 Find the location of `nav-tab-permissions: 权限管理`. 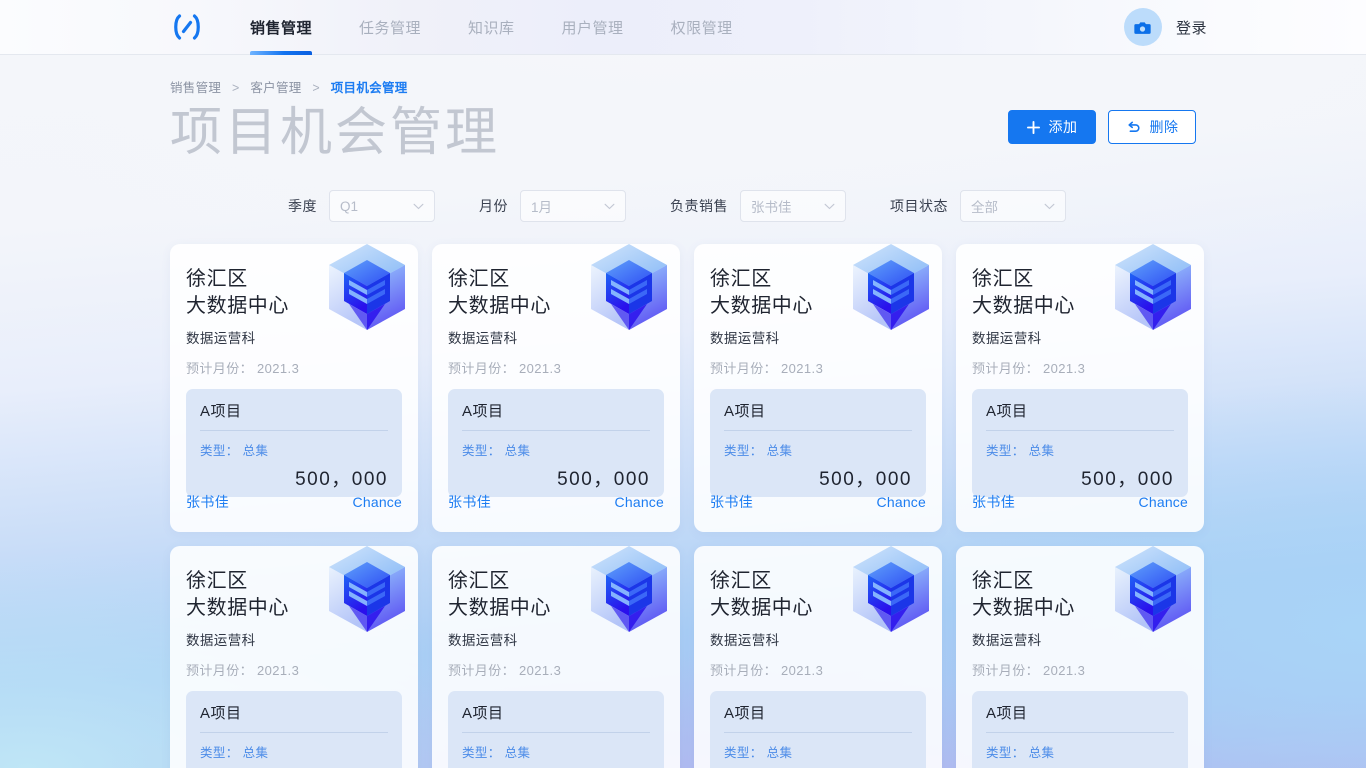

nav-tab-permissions: 权限管理 is located at coordinates (702, 27).